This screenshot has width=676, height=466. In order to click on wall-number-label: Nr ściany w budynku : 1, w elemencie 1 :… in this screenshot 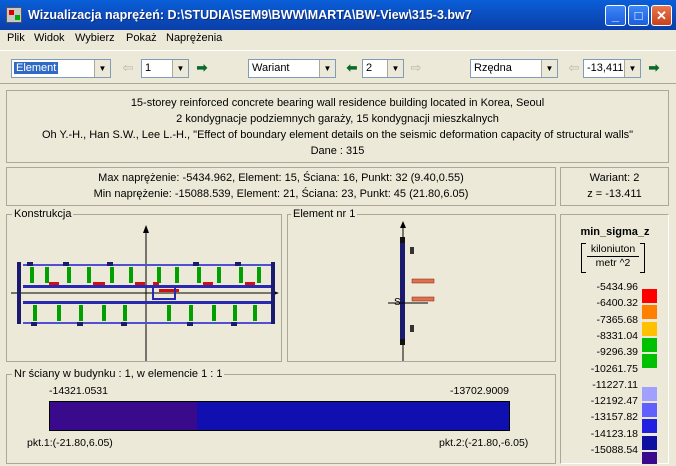, I will do `click(118, 374)`.